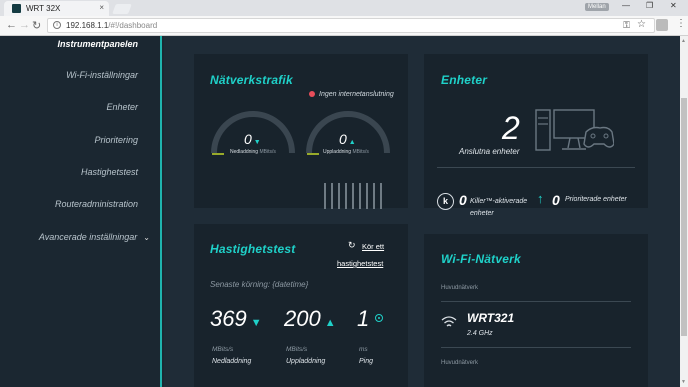  Describe the element at coordinates (88, 237) in the screenshot. I see `sidebar-item-label: Avancerade inställningar` at that location.